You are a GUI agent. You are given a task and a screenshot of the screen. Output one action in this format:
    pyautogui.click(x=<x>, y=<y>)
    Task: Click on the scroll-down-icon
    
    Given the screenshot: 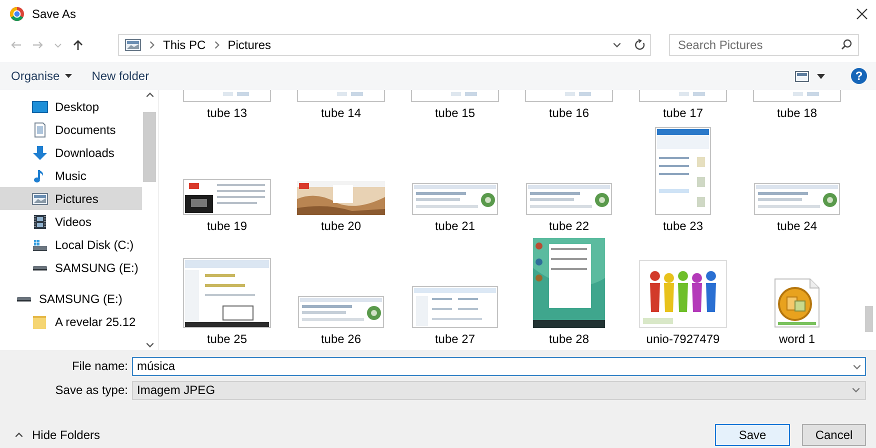 What is the action you would take?
    pyautogui.click(x=149, y=345)
    